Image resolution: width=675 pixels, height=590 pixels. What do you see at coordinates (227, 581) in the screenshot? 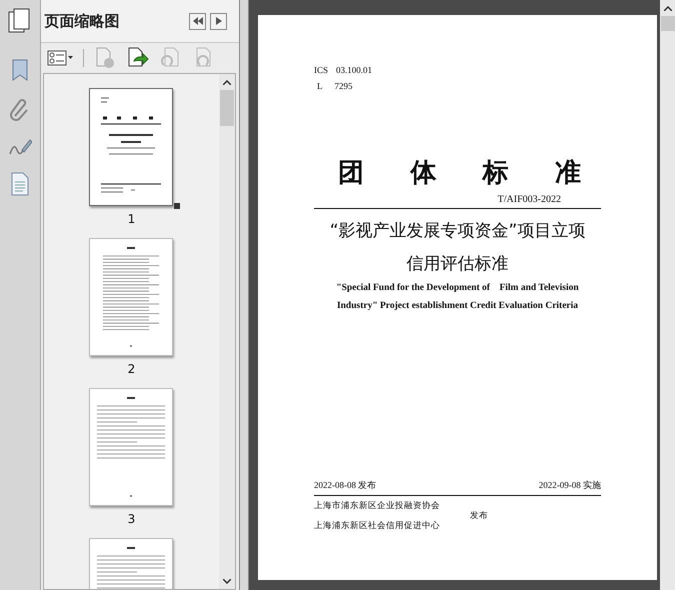
I see `scroll-down-icon` at bounding box center [227, 581].